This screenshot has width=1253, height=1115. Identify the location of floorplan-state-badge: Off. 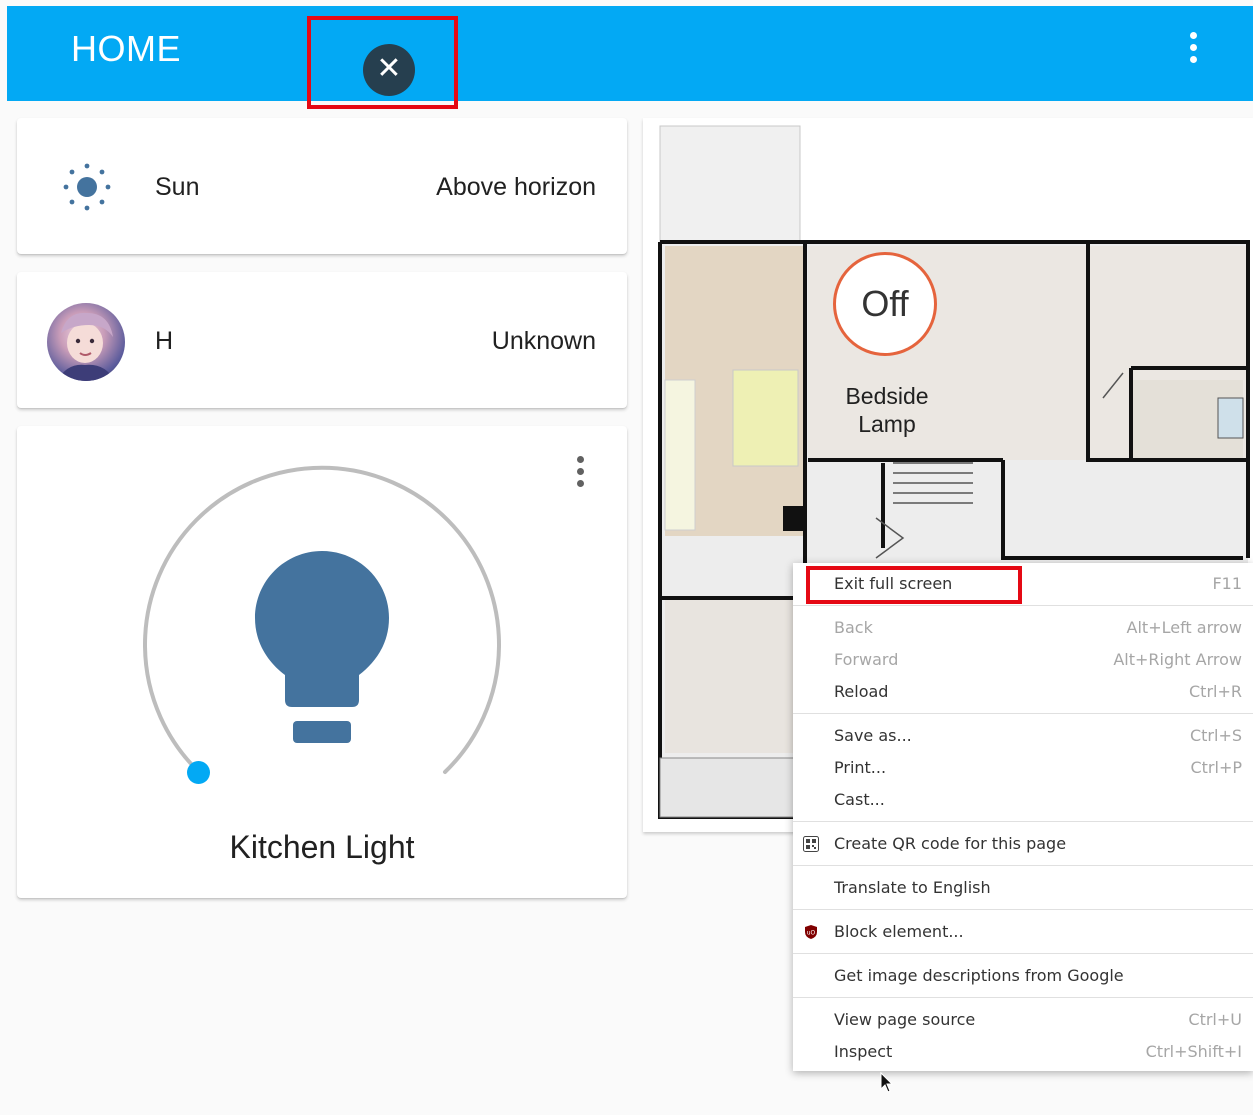
(885, 304).